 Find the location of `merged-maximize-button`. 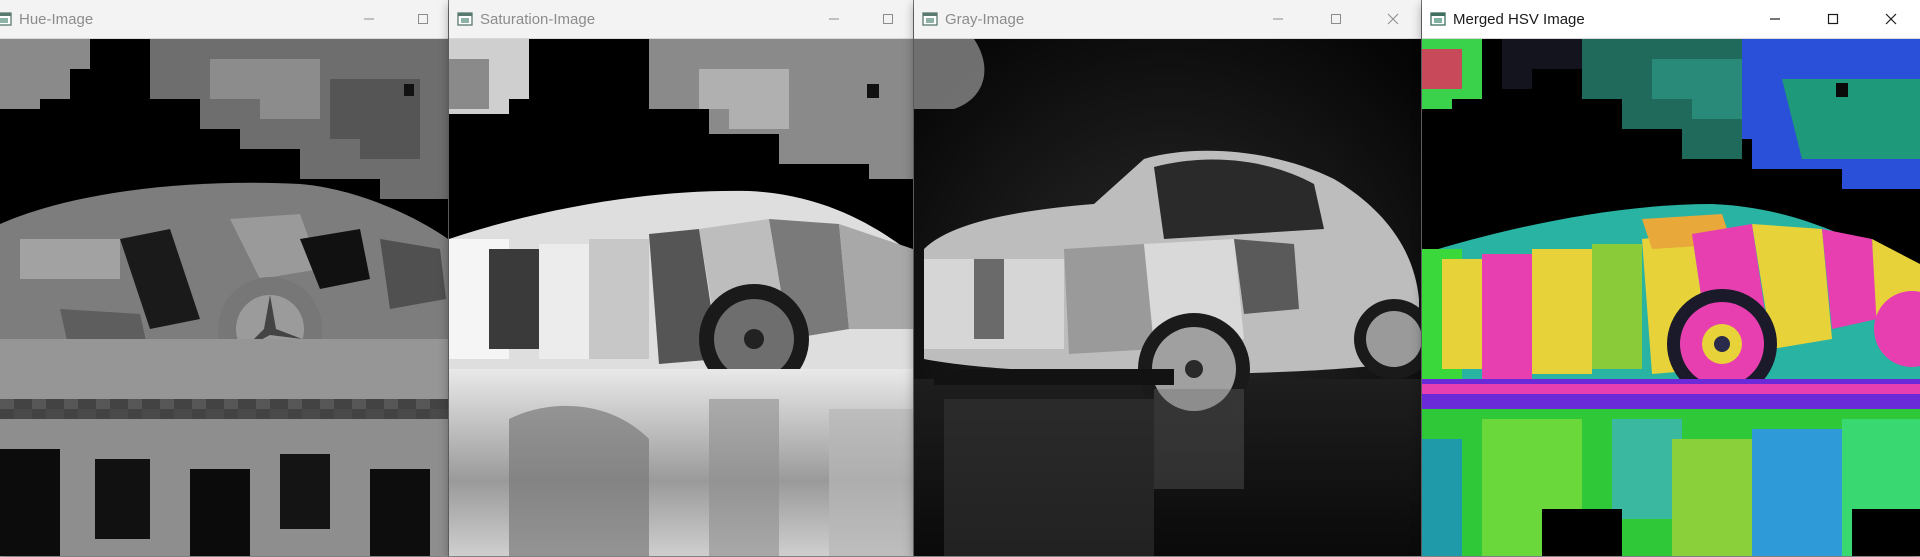

merged-maximize-button is located at coordinates (1833, 19).